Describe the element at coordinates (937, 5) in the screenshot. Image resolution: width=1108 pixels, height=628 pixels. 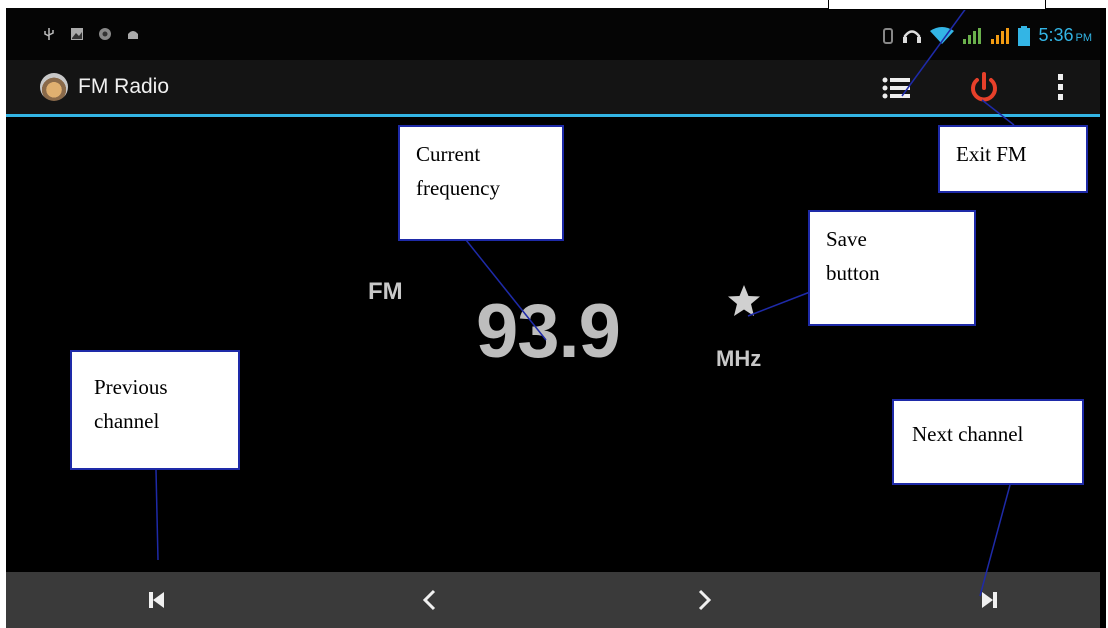
I see `channel-list-callout` at that location.